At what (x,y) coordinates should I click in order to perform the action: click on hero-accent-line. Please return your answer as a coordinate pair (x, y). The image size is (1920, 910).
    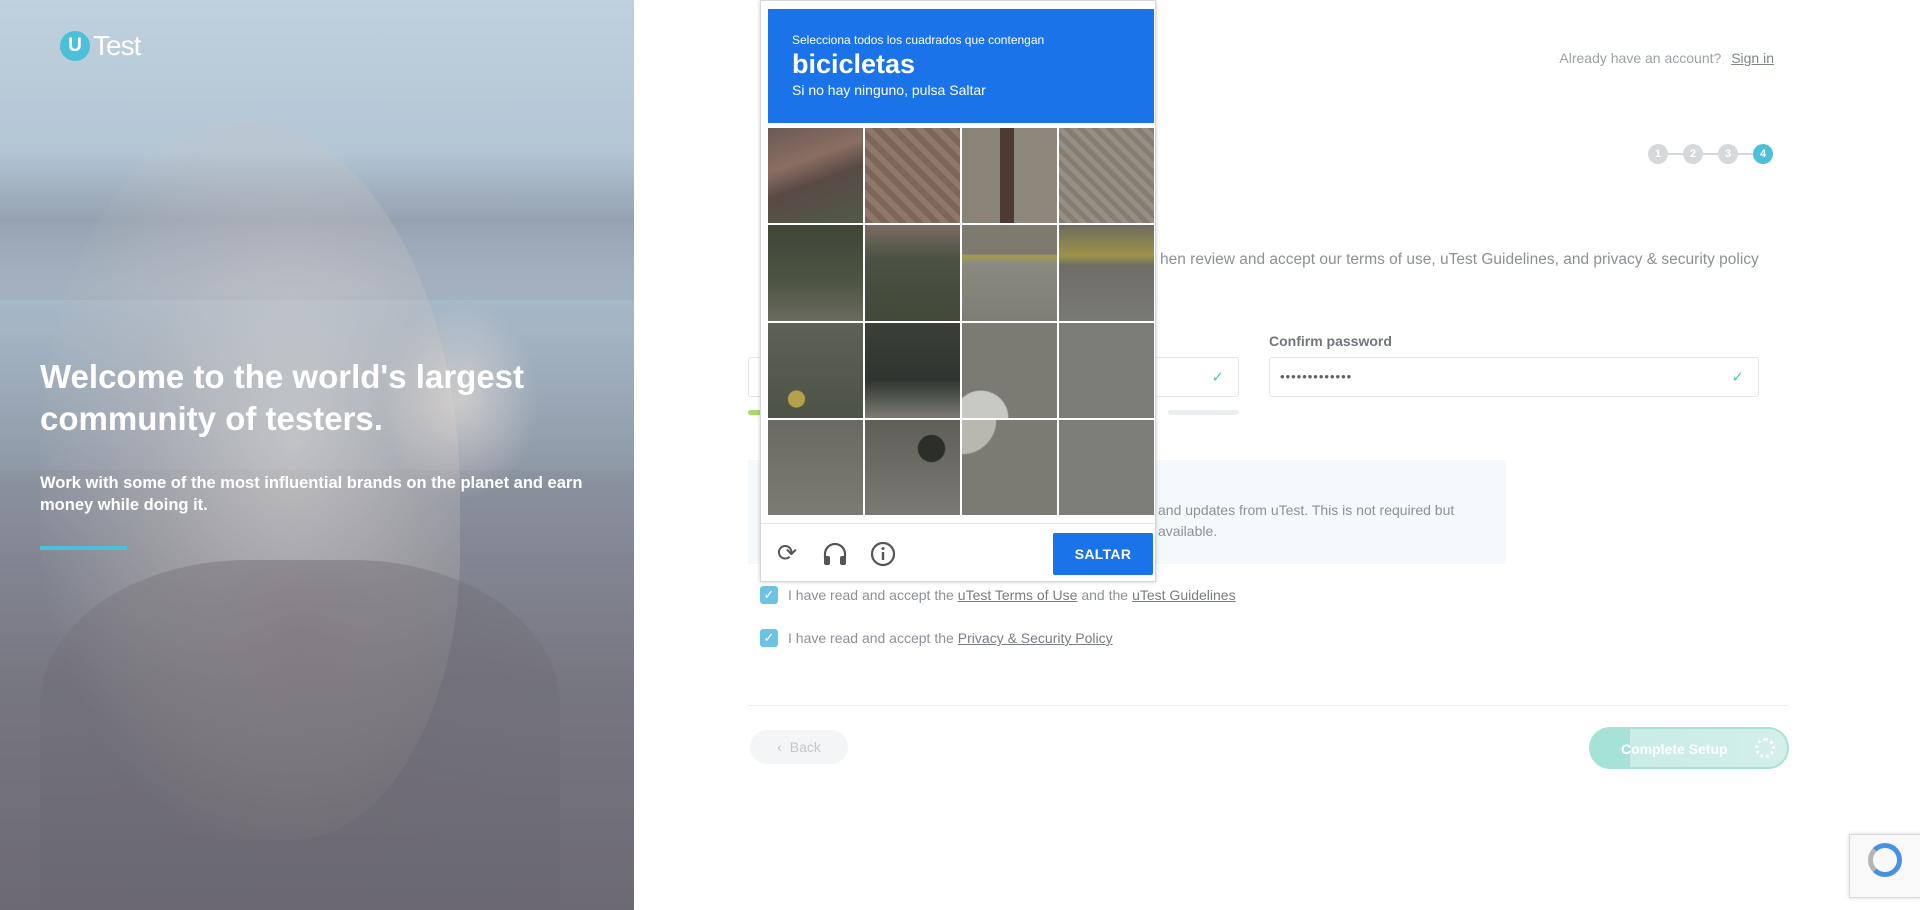
    Looking at the image, I should click on (83, 548).